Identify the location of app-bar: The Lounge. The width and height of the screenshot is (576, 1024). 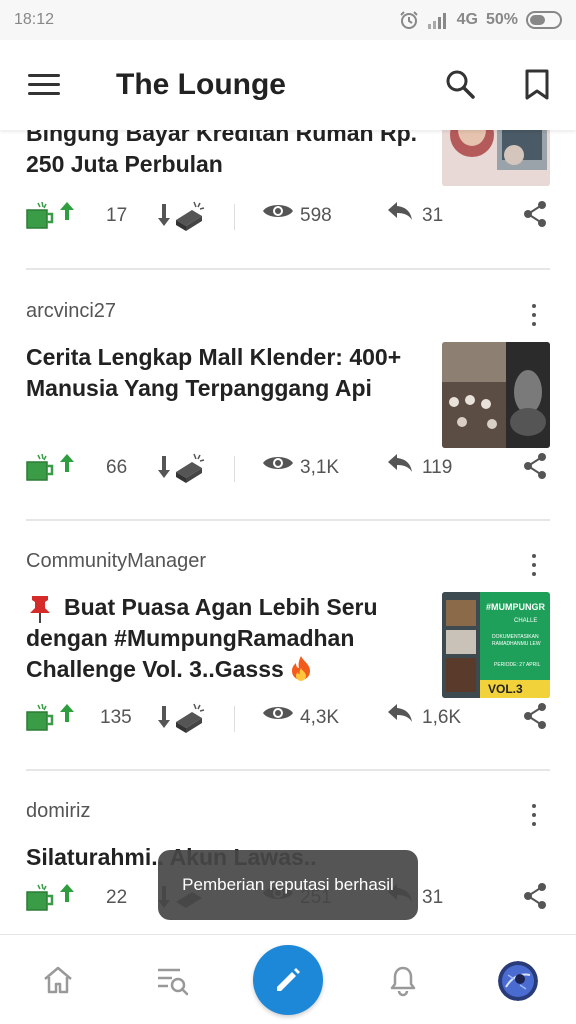
(288, 85).